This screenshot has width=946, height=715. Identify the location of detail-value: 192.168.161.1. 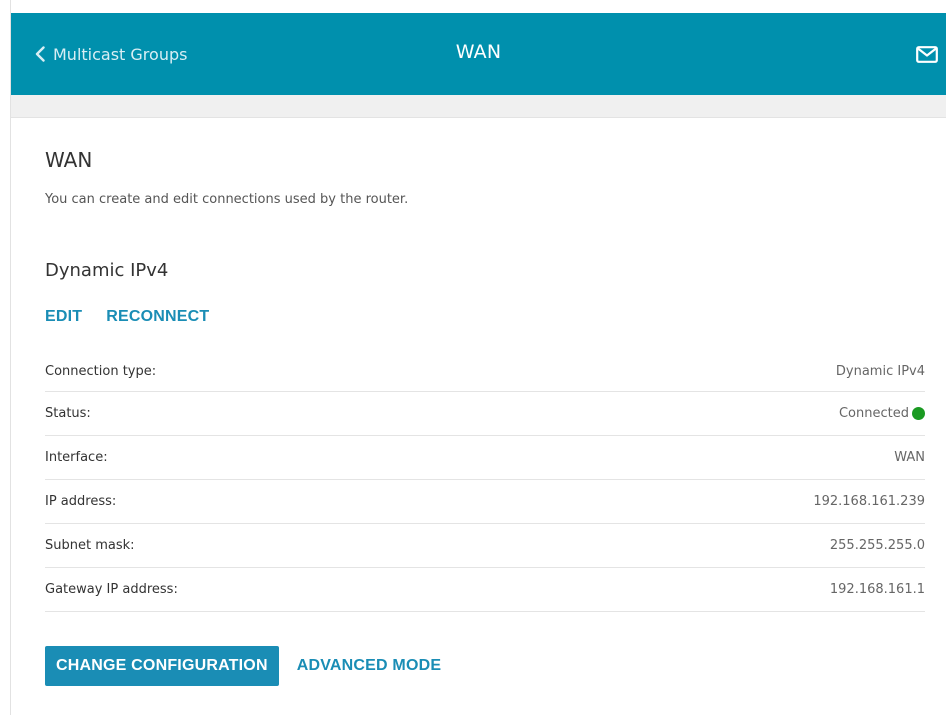
(877, 589).